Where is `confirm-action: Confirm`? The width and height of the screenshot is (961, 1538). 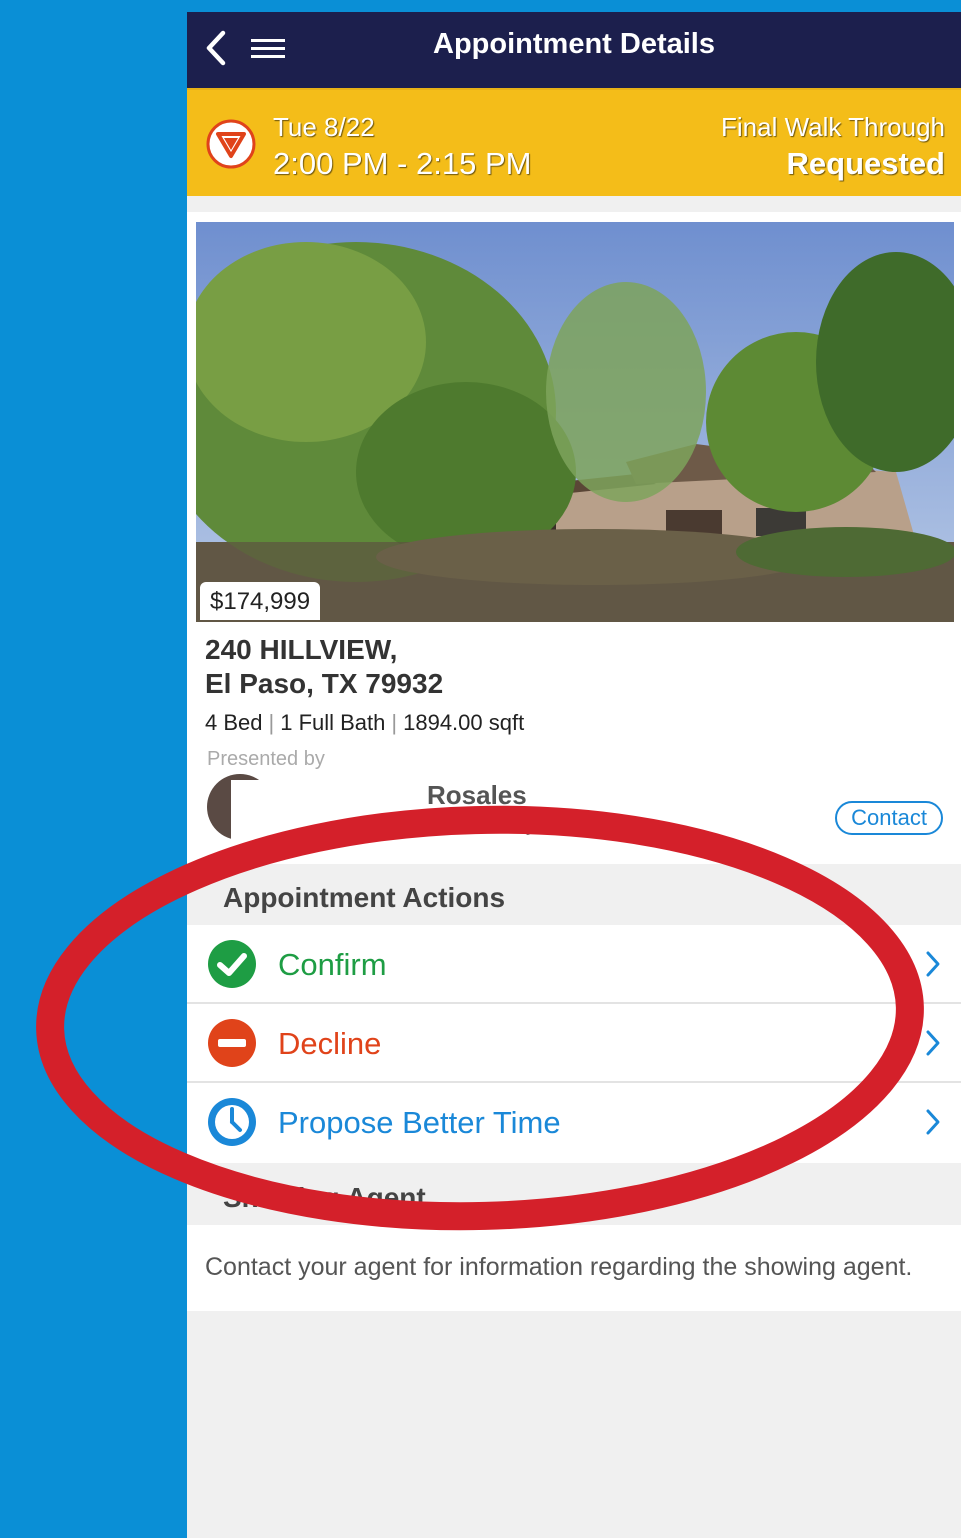 confirm-action: Confirm is located at coordinates (574, 964).